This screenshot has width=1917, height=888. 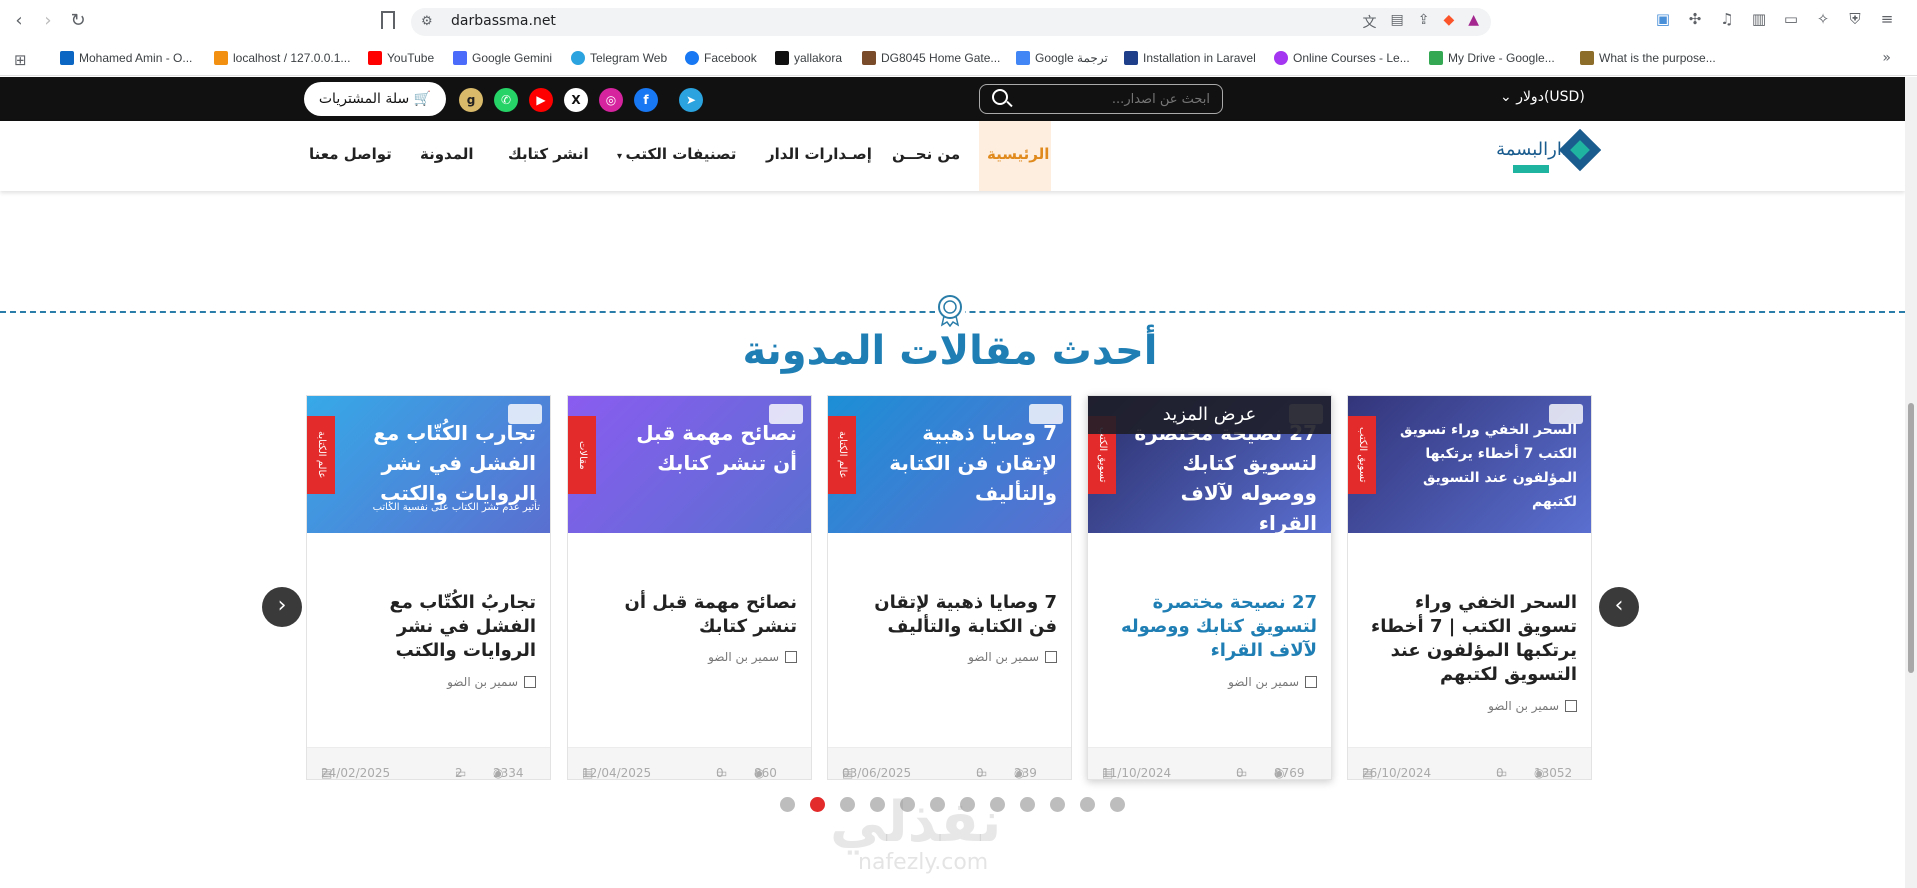 What do you see at coordinates (282, 607) in the screenshot?
I see `carousel-next-button: ›` at bounding box center [282, 607].